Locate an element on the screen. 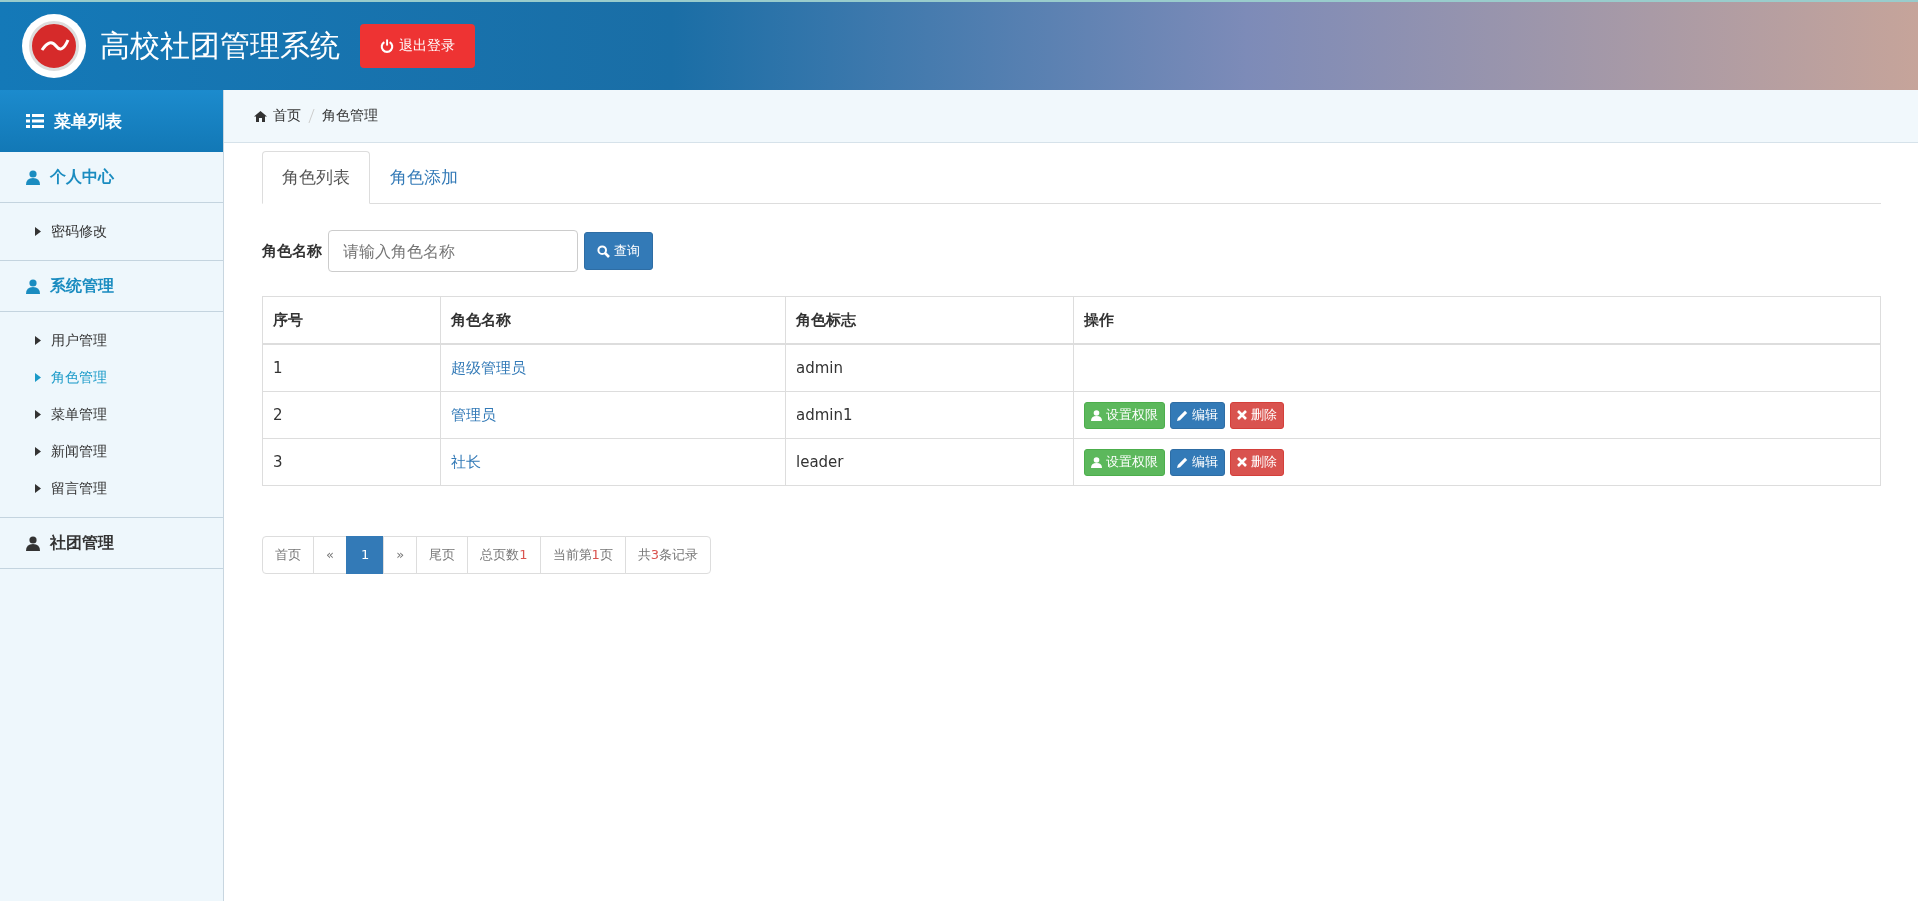  menu-item: 用户管理 is located at coordinates (111, 340).